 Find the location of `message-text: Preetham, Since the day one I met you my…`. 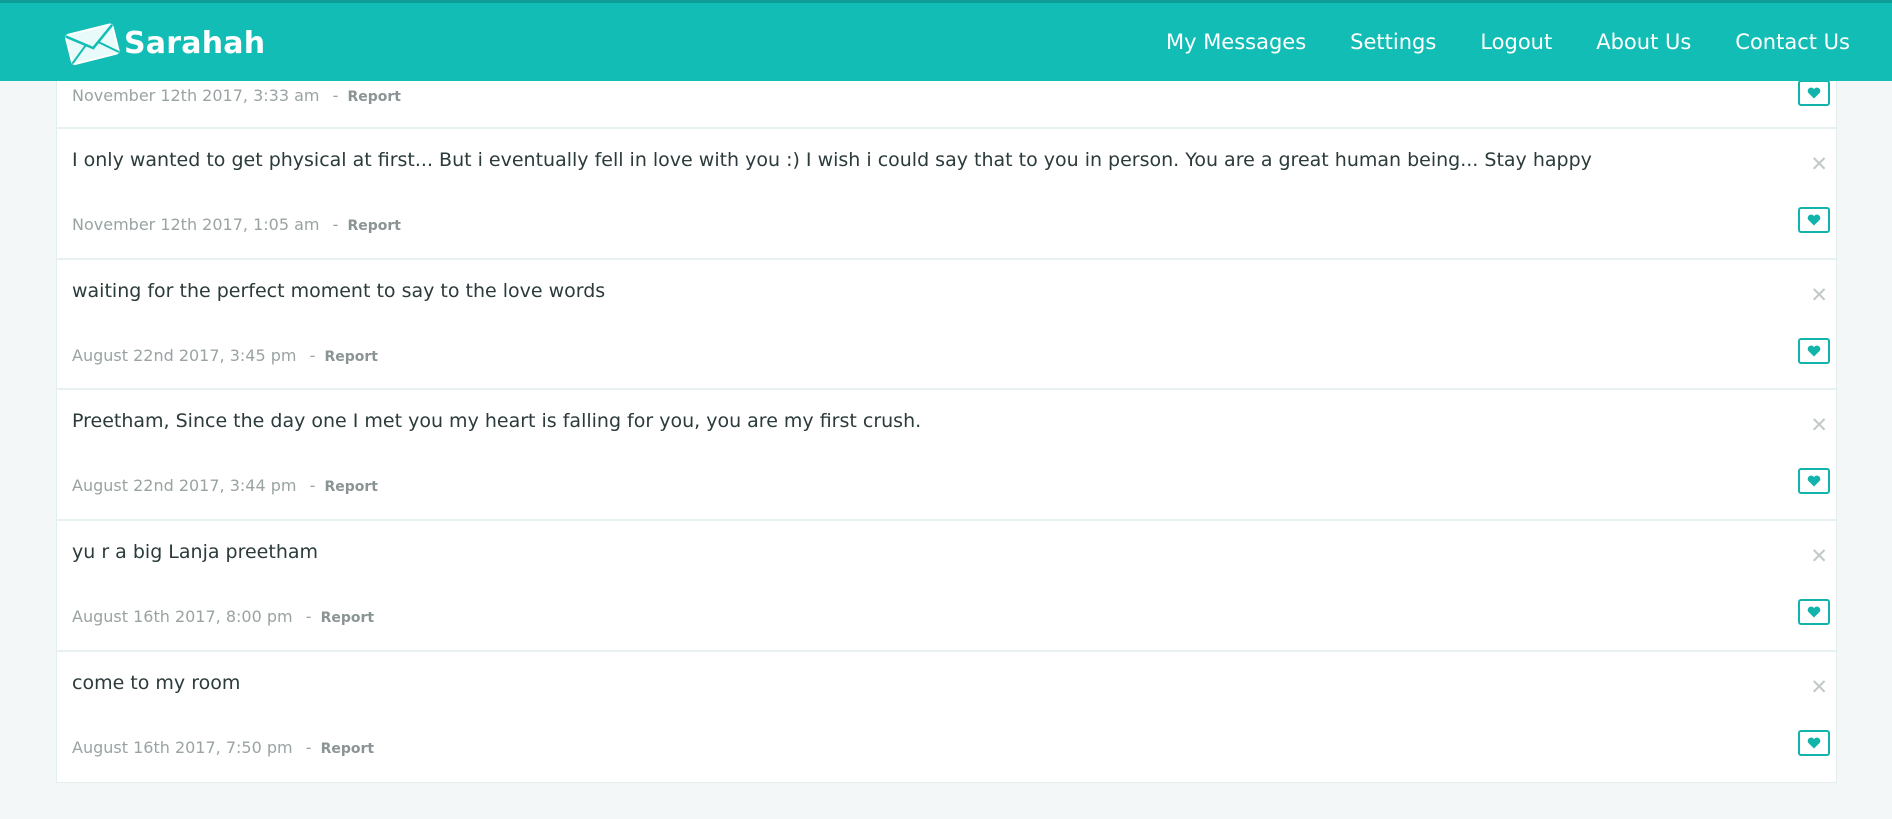

message-text: Preetham, Since the day one I met you my… is located at coordinates (497, 421).